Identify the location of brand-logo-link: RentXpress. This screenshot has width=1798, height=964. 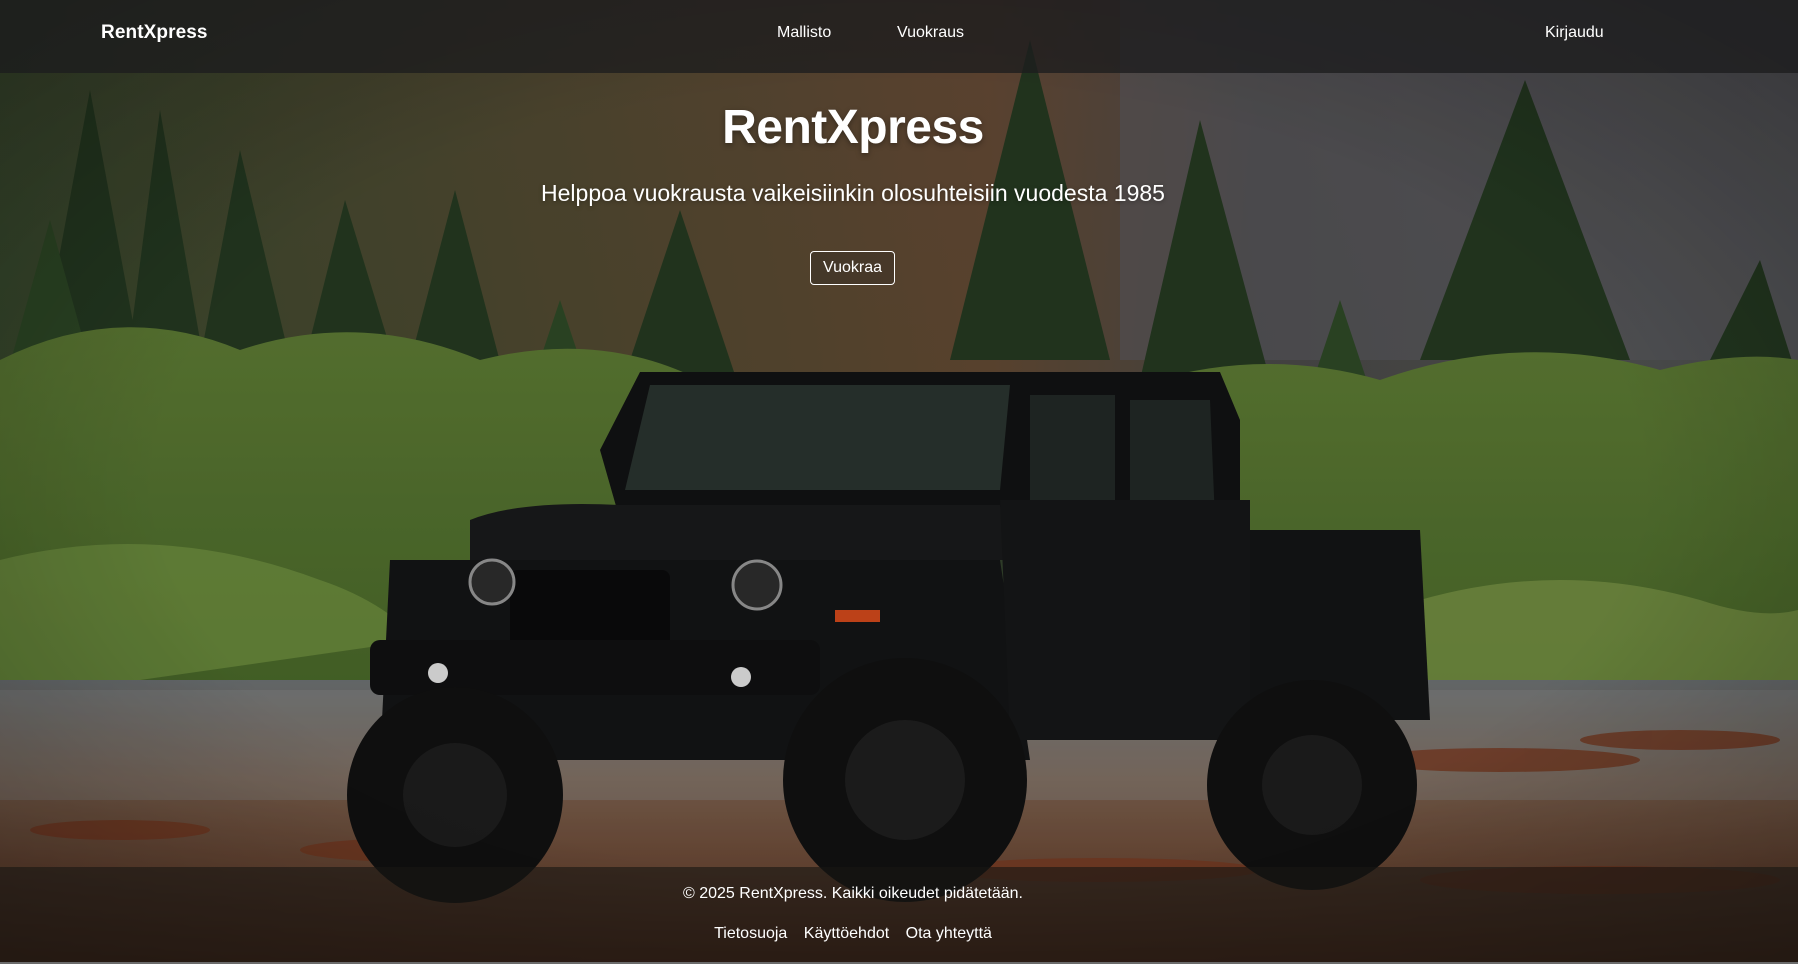
(154, 33).